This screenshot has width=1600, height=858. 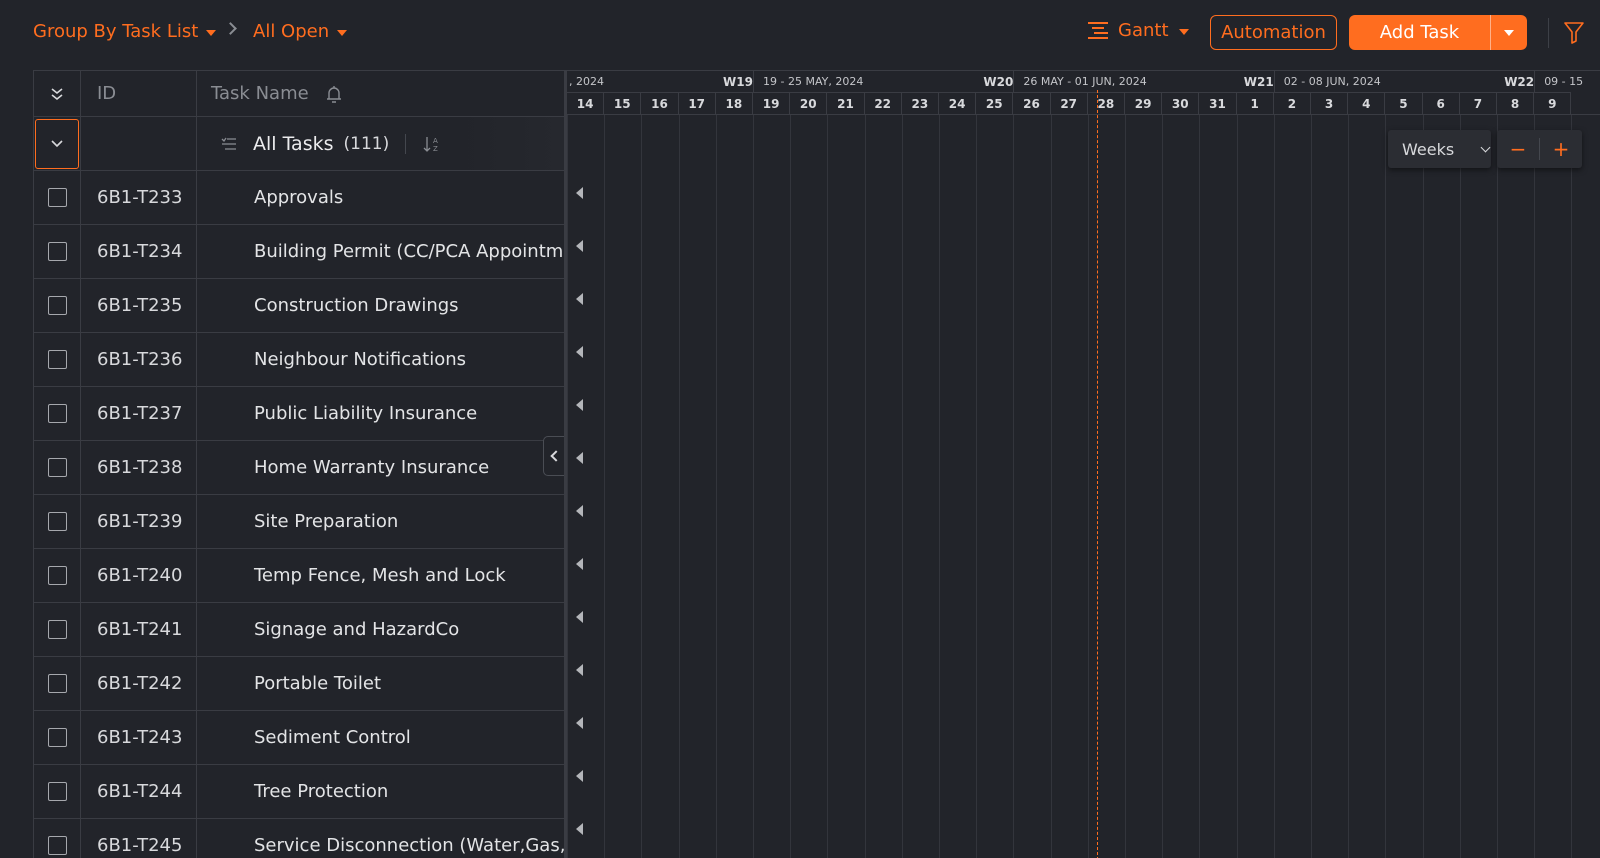 What do you see at coordinates (381, 197) in the screenshot?
I see `task-name: Approvals` at bounding box center [381, 197].